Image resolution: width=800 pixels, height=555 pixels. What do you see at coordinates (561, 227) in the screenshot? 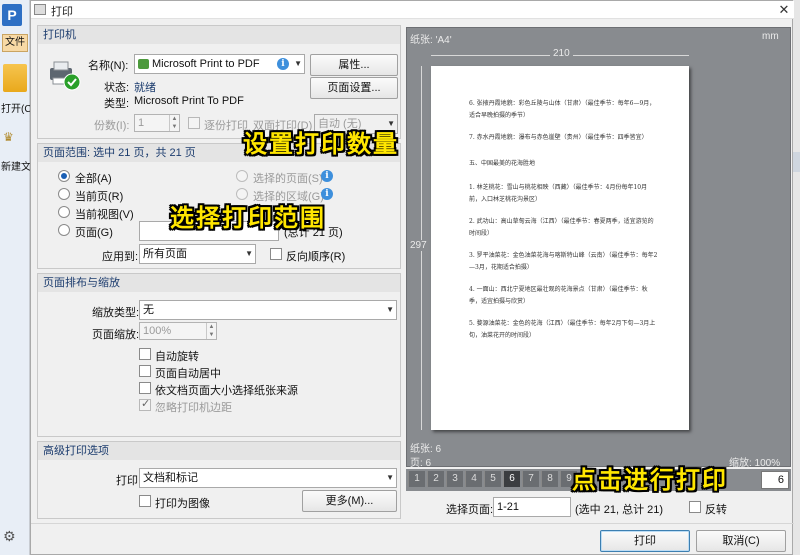
I see `page-content-line: 2. 武功山：高山草甸云海（江西）（最佳季节：春夏两季，适宜游览的时间段）` at bounding box center [561, 227].